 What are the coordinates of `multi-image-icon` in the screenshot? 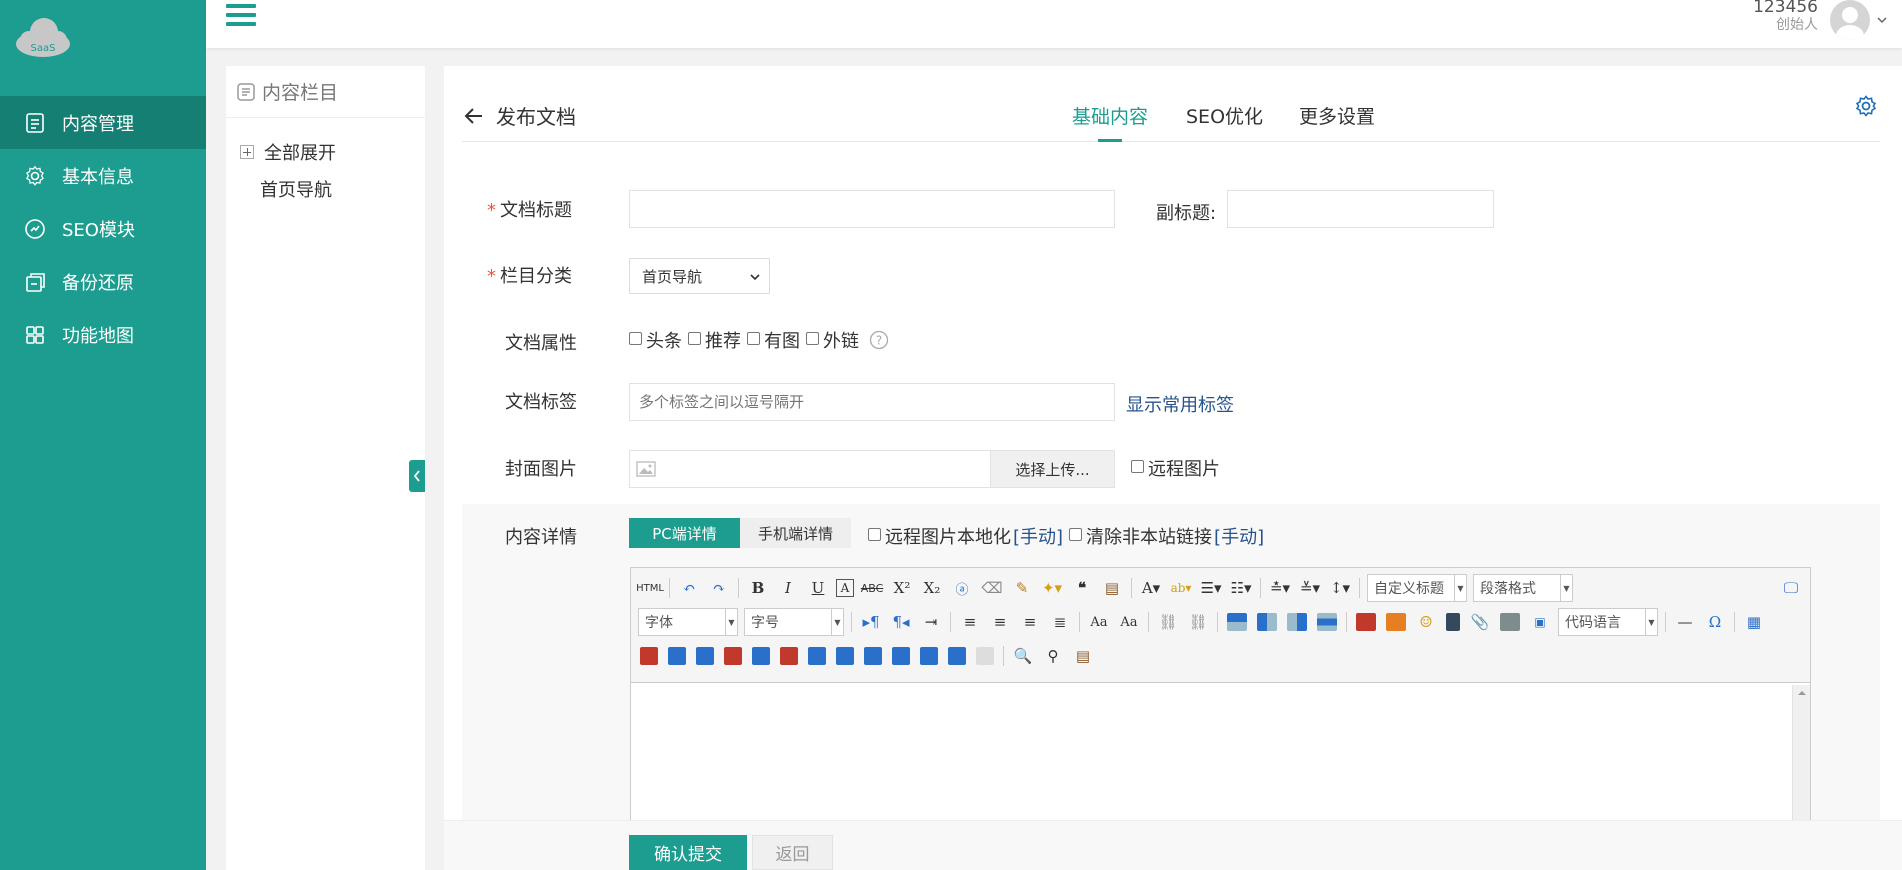 It's located at (1396, 622).